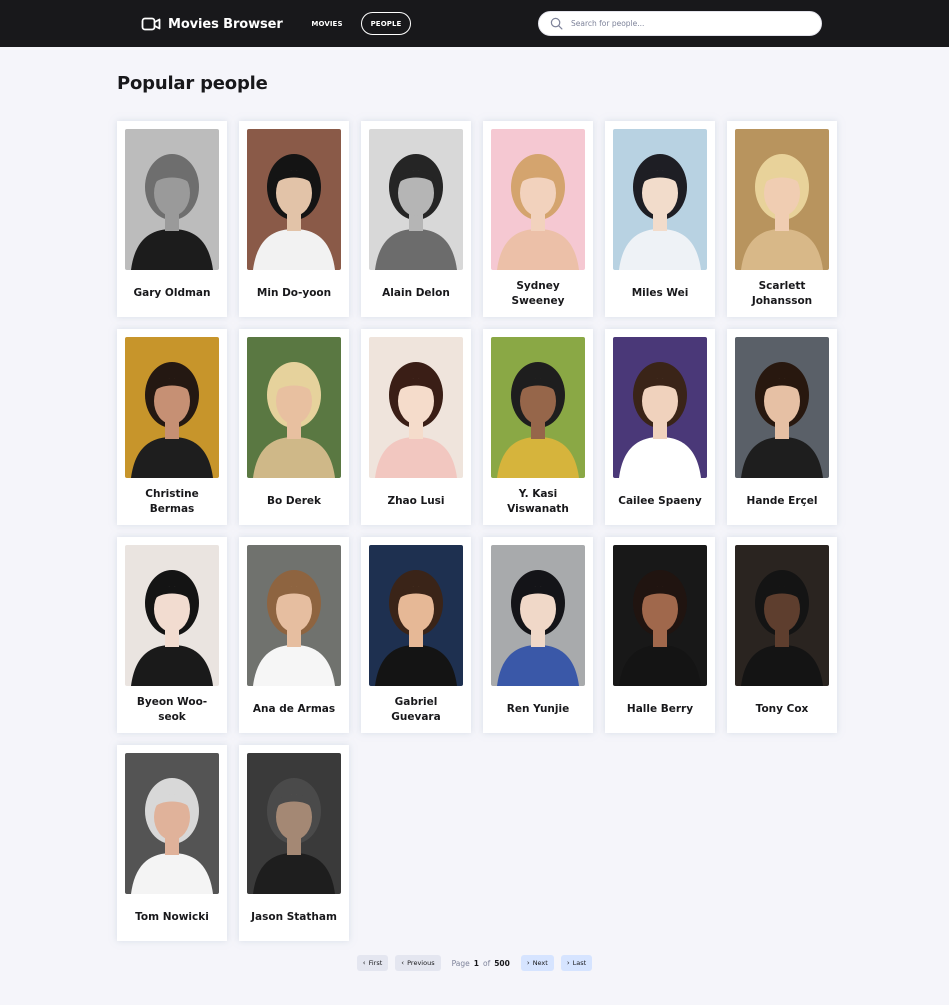  What do you see at coordinates (294, 709) in the screenshot?
I see `person-name: Ana de Armas` at bounding box center [294, 709].